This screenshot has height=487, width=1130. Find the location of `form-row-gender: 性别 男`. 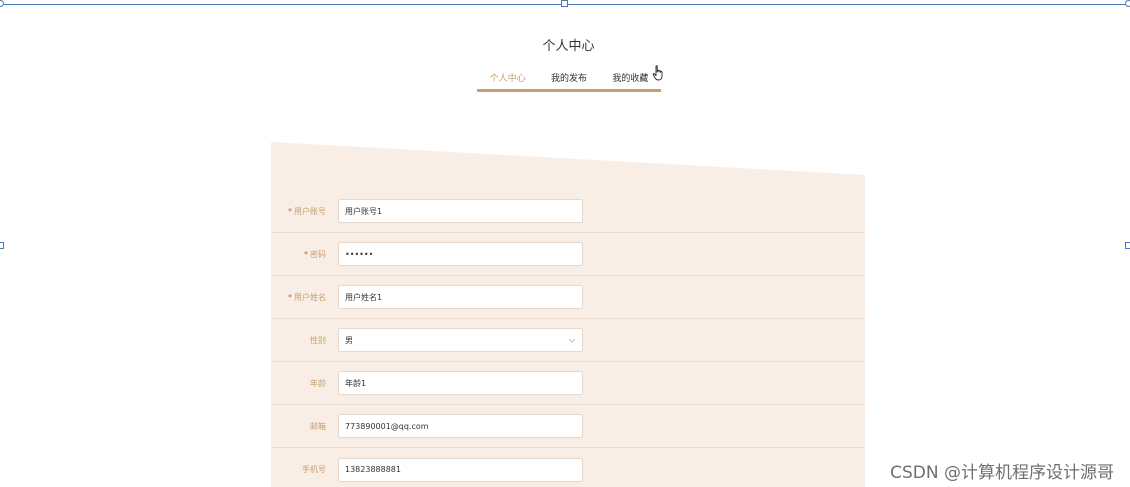

form-row-gender: 性别 男 is located at coordinates (568, 340).